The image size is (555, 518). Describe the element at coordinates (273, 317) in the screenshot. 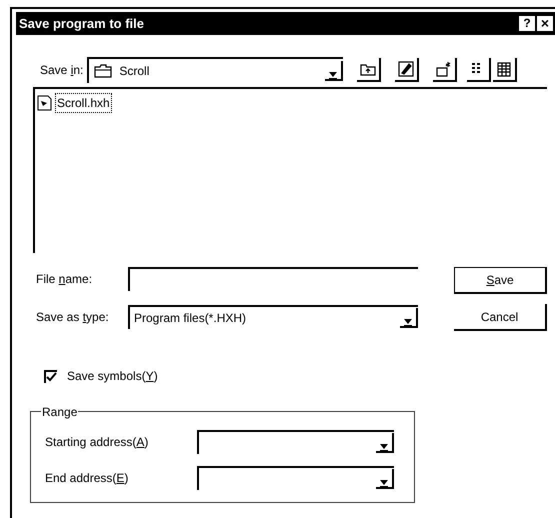

I see `save-as-type-combo: Program files(*.HXH)` at that location.